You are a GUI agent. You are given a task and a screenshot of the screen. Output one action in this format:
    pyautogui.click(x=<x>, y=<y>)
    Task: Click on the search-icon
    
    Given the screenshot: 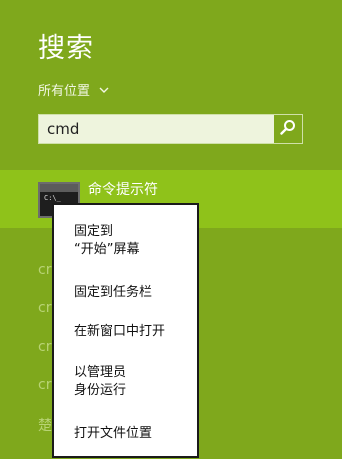 What is the action you would take?
    pyautogui.click(x=288, y=129)
    